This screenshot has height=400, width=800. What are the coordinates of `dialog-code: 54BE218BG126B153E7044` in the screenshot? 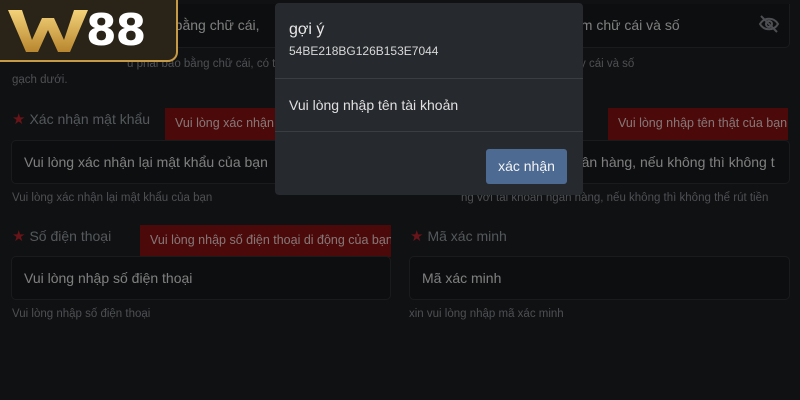 It's located at (364, 51).